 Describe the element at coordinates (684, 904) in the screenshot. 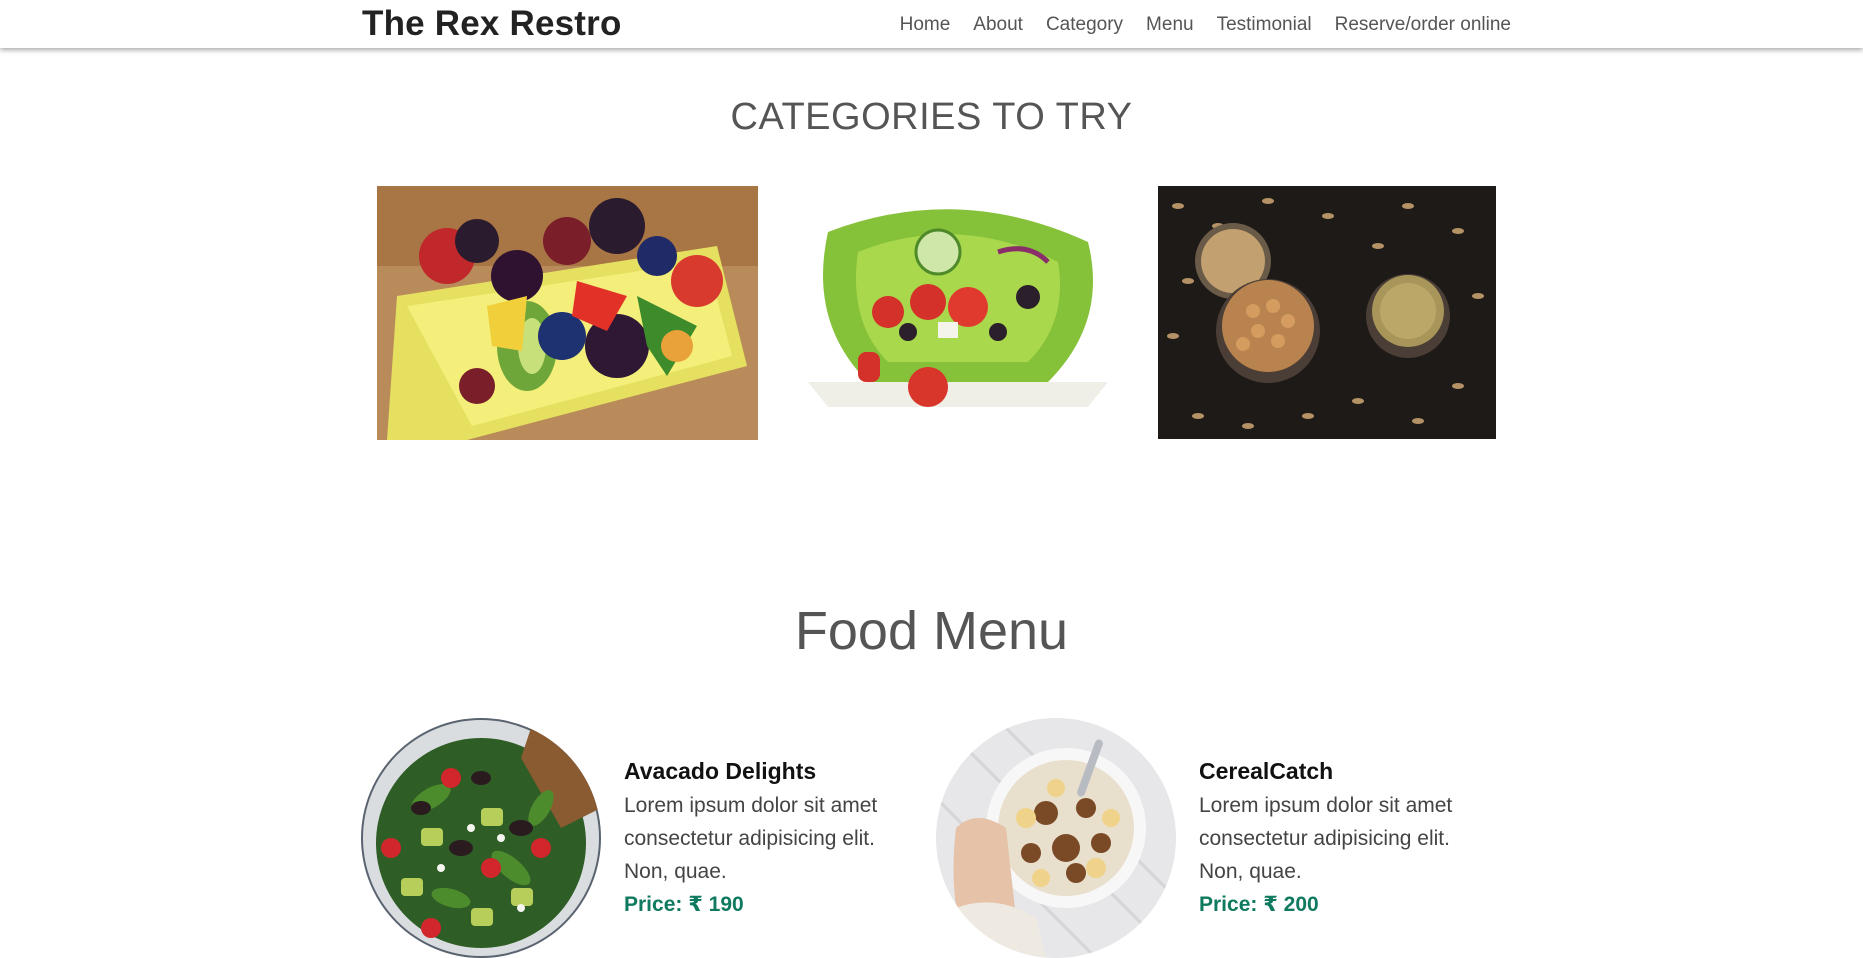

I see `menu-item-price: Price: ₹ 190` at that location.